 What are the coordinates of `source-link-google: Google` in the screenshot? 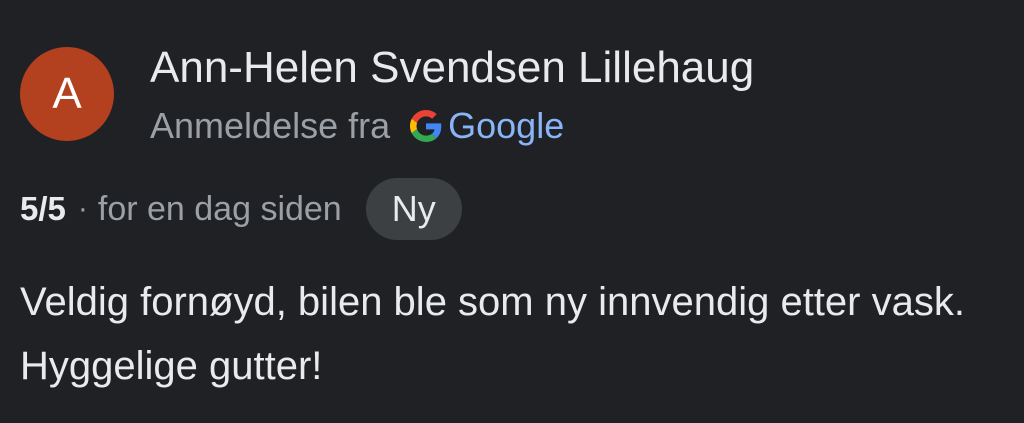 It's located at (506, 125).